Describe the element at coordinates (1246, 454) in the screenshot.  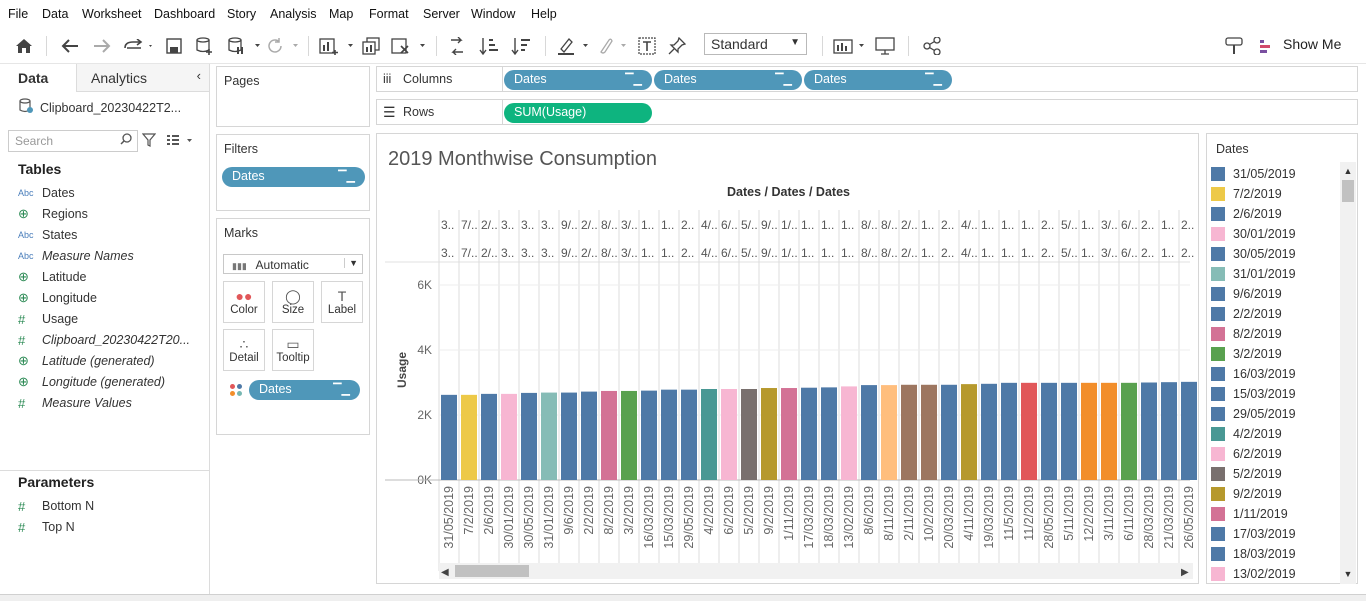
I see `legend-item: 6/2/2019` at that location.